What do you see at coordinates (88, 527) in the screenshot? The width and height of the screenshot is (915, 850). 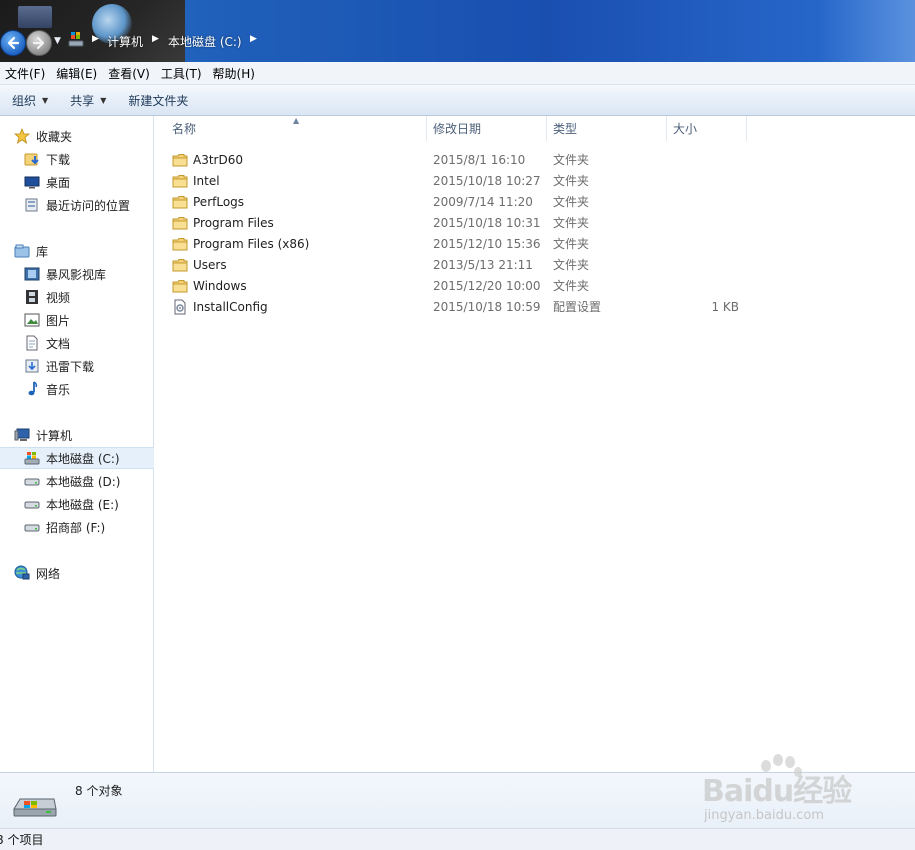 I see `sidebar-item-drive-f: 招商部 (F:)` at bounding box center [88, 527].